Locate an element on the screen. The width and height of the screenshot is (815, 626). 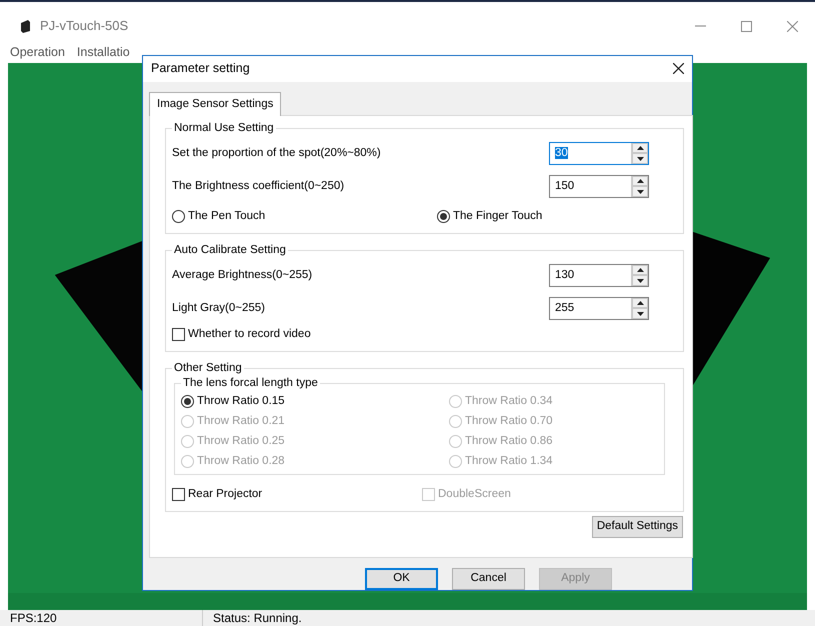
field-label: The Brightness coefficient(0~250) is located at coordinates (258, 186).